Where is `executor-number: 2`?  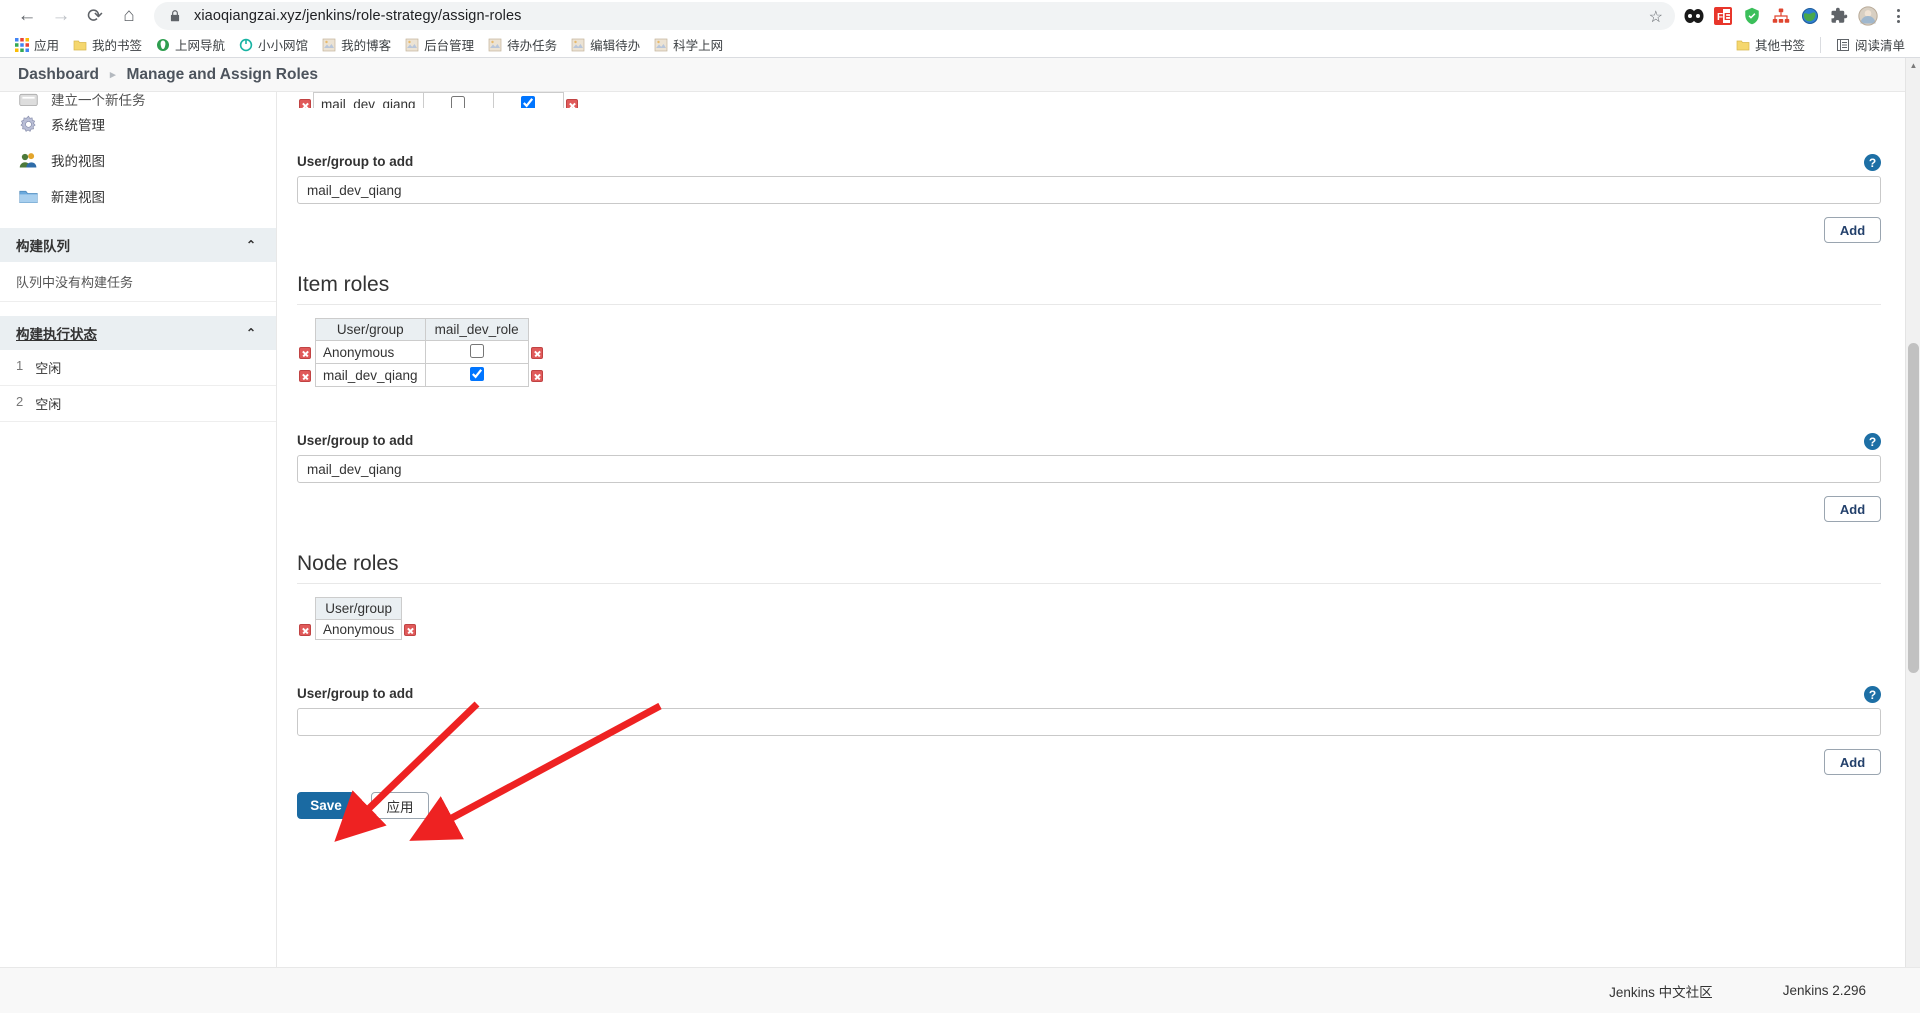 executor-number: 2 is located at coordinates (20, 401).